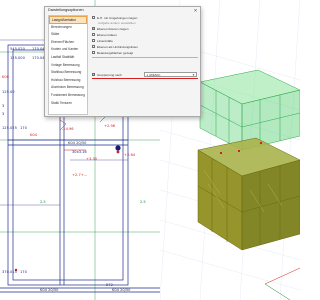  I want to click on category-item-holzbau-bemessung: Holzbau Bemessung, so click(68, 81).